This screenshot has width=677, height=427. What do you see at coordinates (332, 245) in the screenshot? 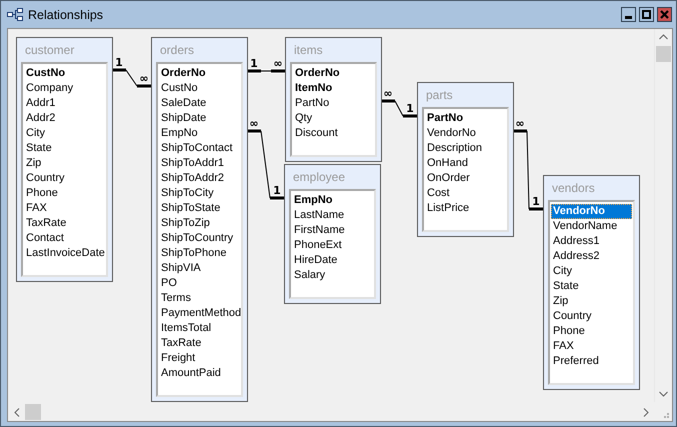
I see `field-item: PhoneExt` at bounding box center [332, 245].